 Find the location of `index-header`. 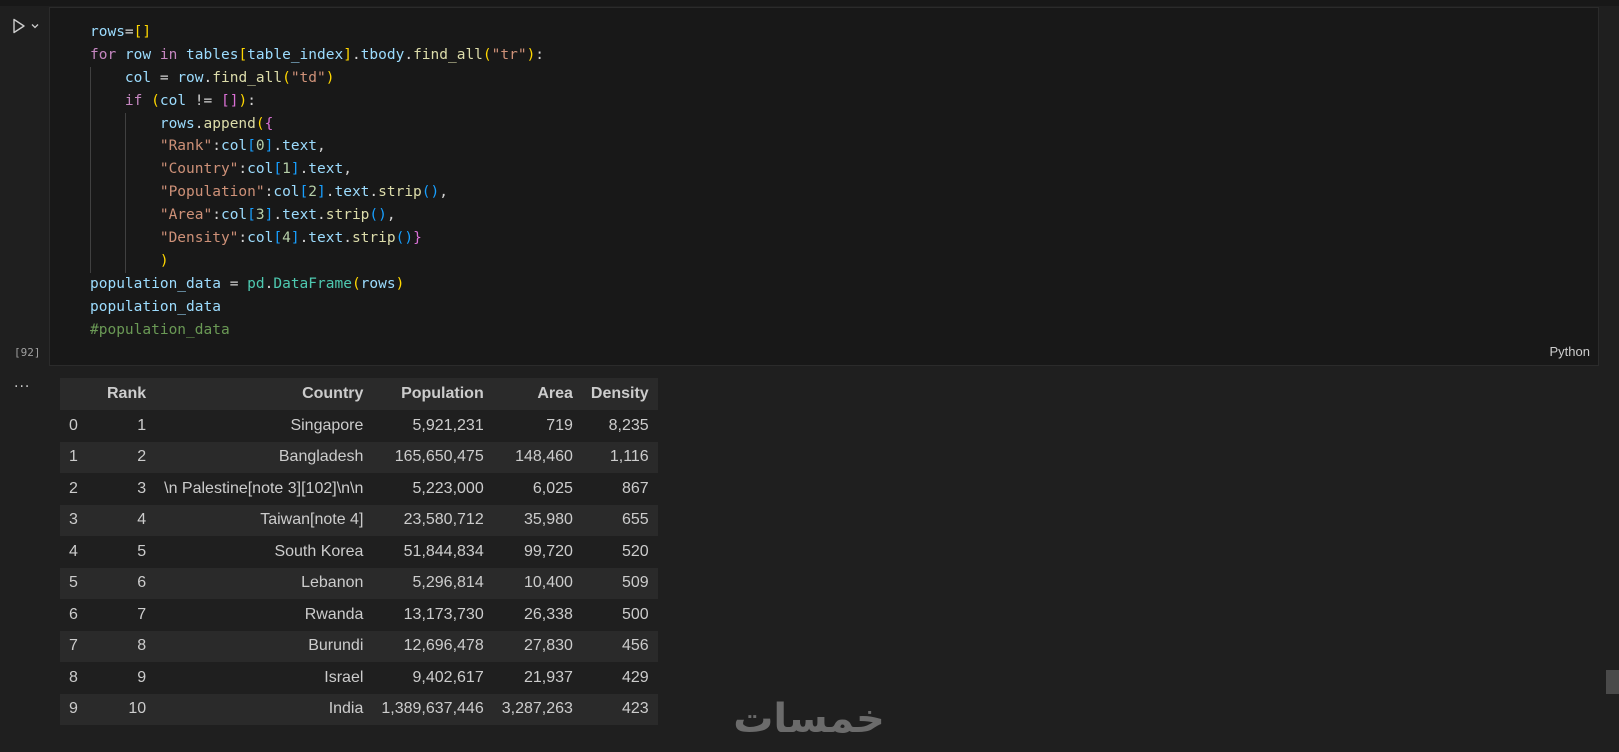

index-header is located at coordinates (79, 394).